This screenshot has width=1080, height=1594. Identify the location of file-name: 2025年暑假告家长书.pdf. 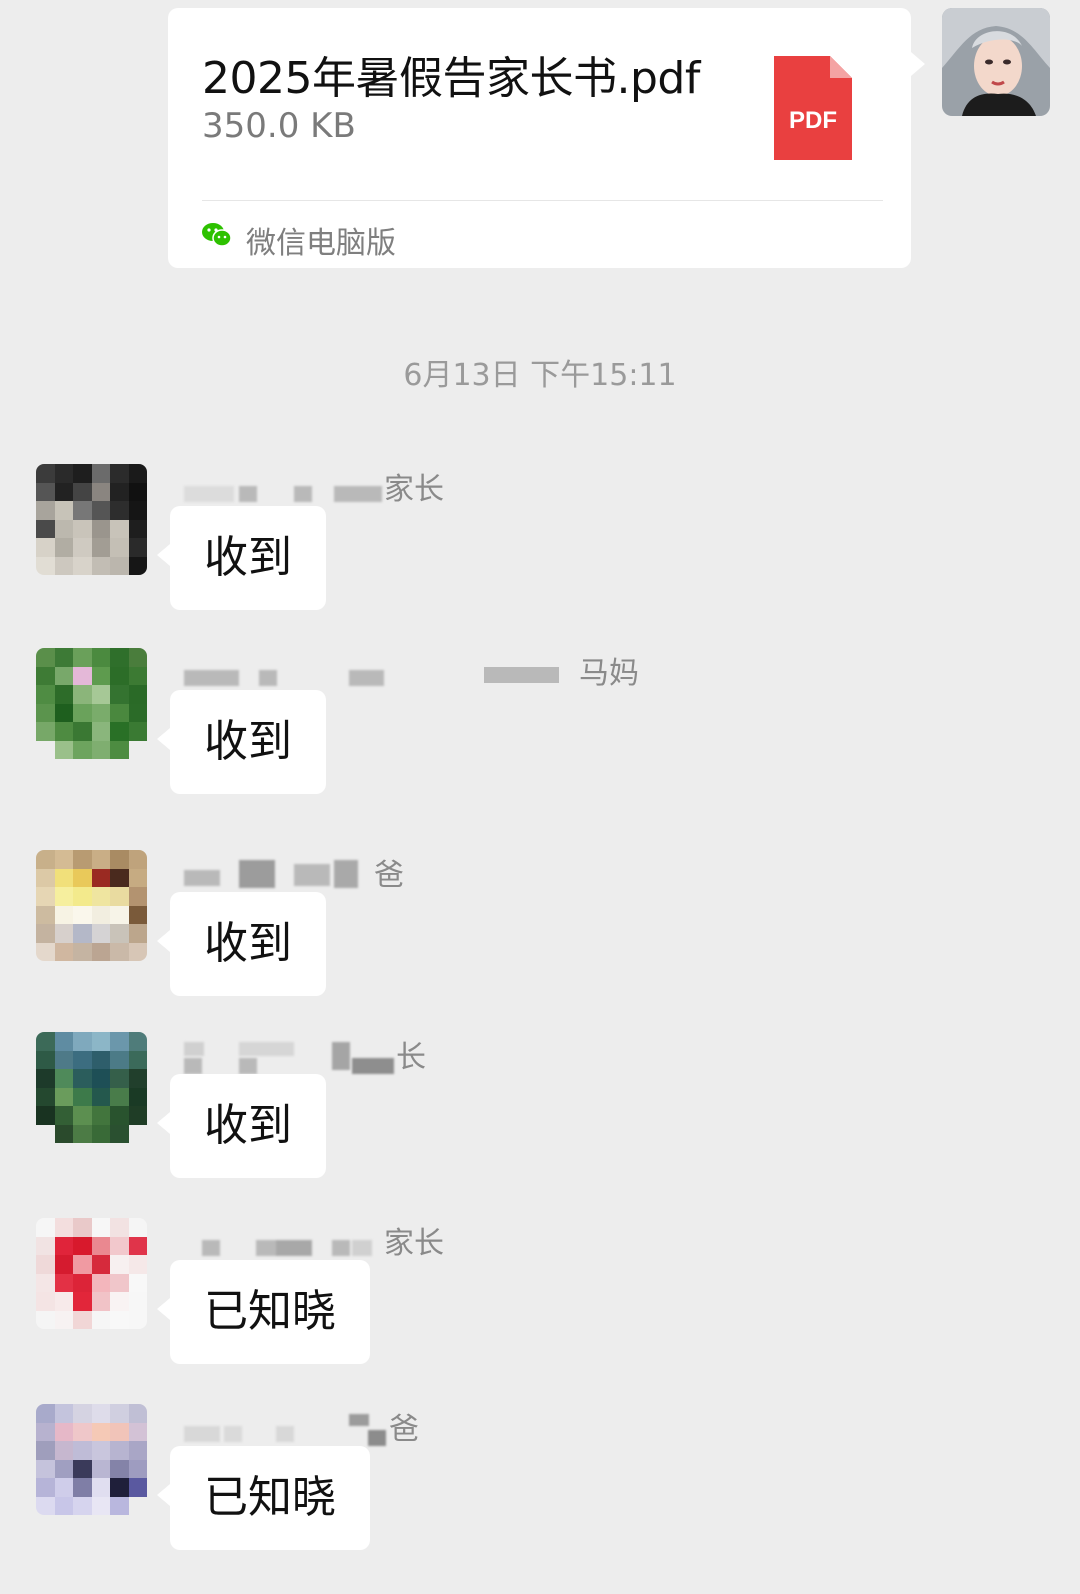
(451, 78).